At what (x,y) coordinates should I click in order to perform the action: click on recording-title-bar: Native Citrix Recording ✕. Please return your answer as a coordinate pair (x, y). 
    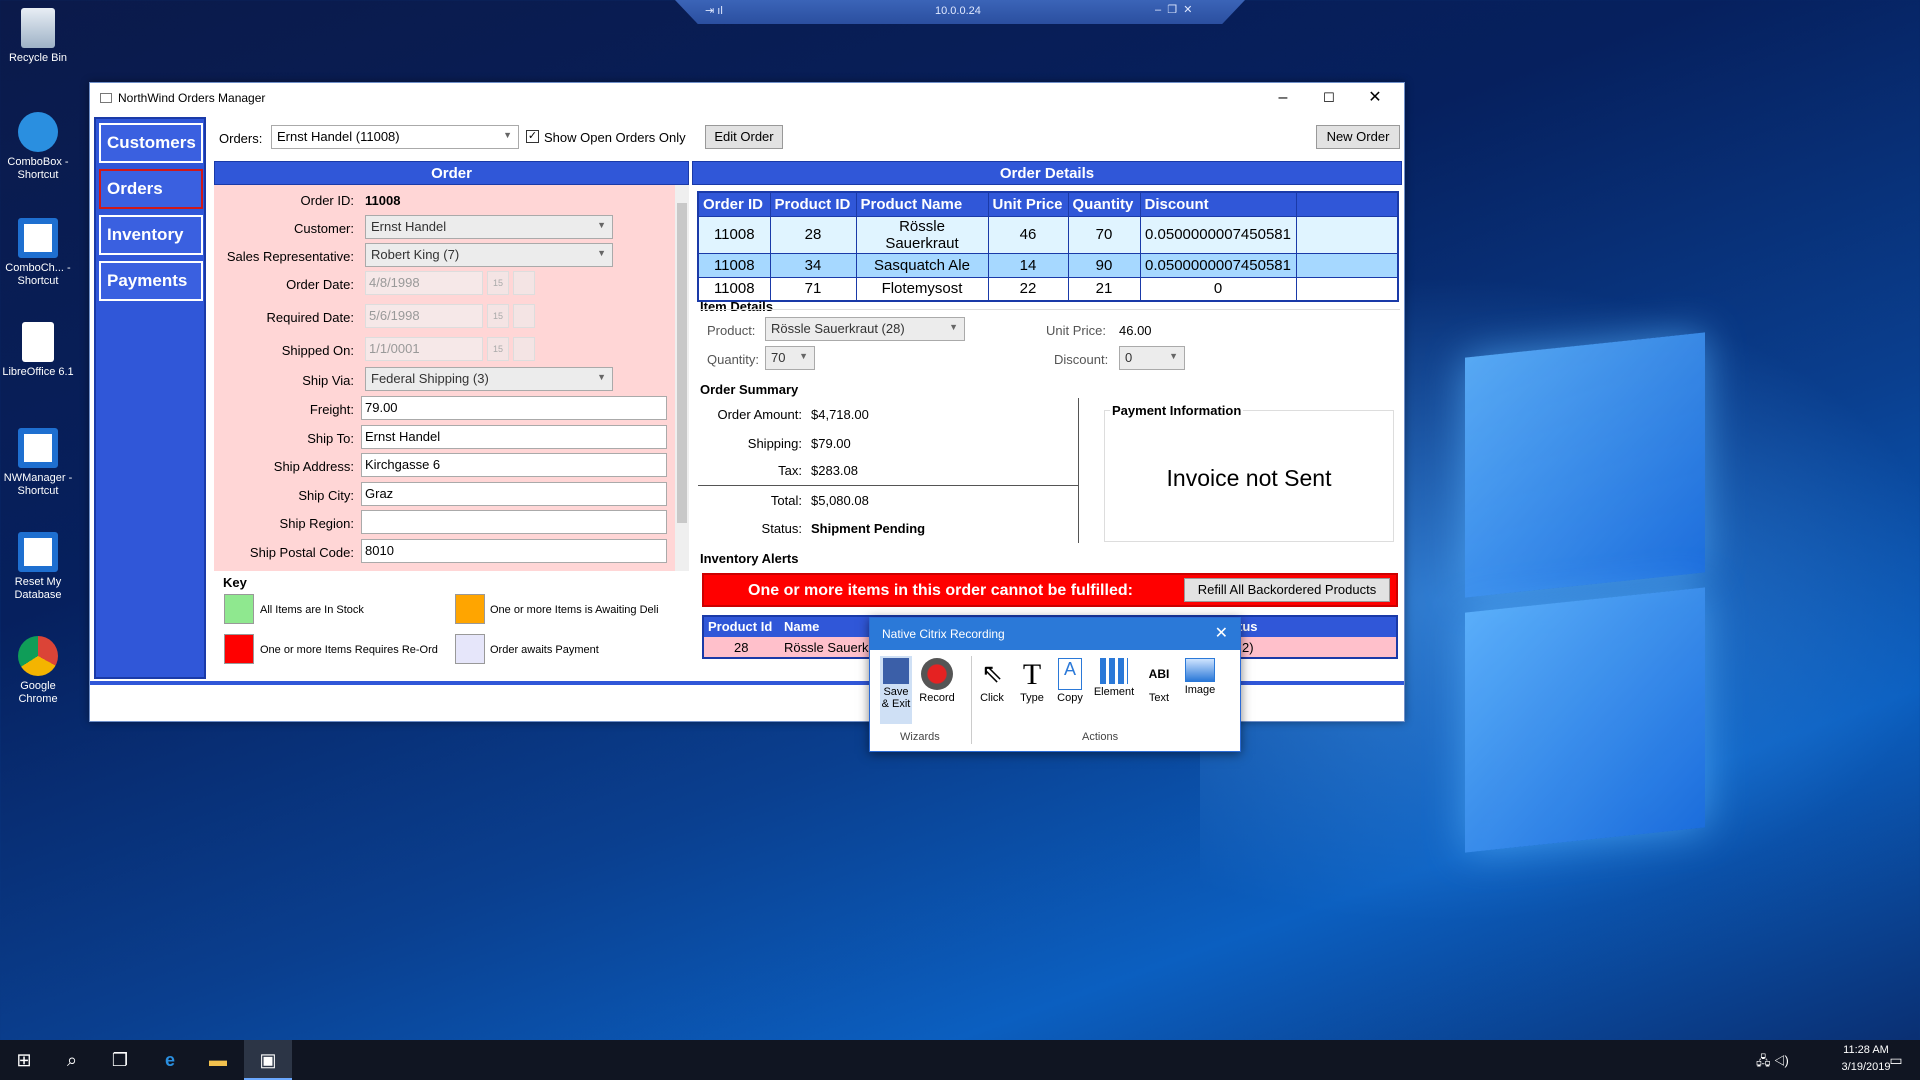
    Looking at the image, I should click on (1055, 634).